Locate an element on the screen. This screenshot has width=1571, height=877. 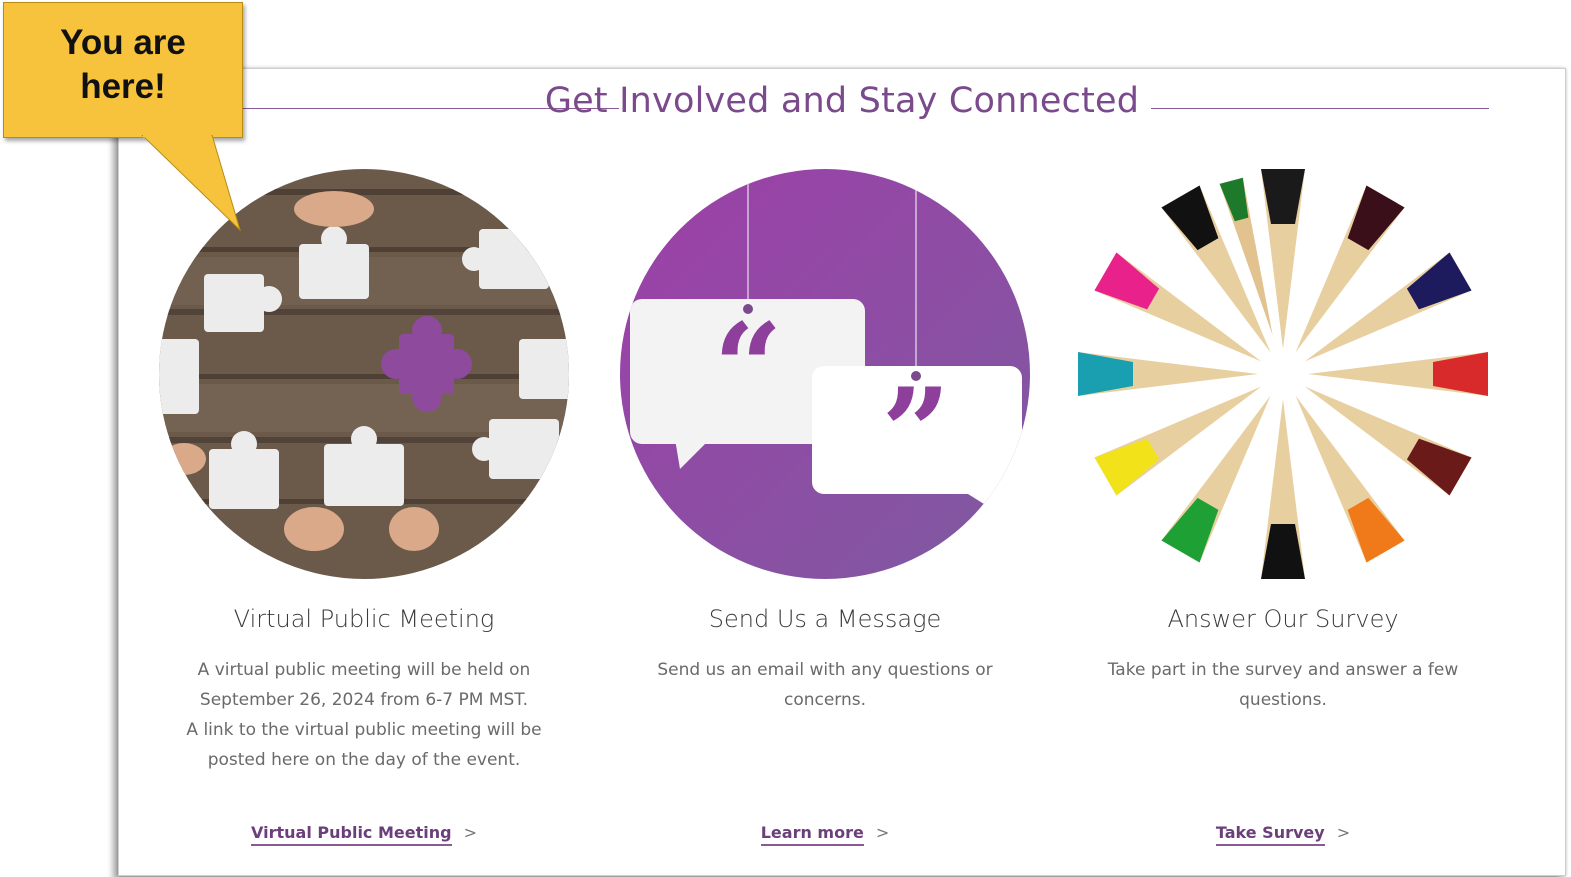
callout-pointer-arrow is located at coordinates (191, 183).